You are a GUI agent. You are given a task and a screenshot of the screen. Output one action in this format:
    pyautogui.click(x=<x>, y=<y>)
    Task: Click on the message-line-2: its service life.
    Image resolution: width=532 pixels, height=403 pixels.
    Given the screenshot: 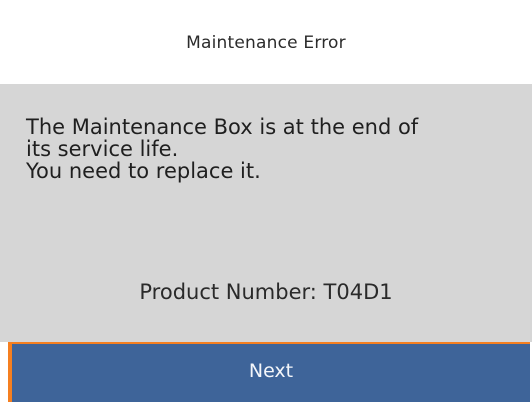 What is the action you would take?
    pyautogui.click(x=102, y=149)
    